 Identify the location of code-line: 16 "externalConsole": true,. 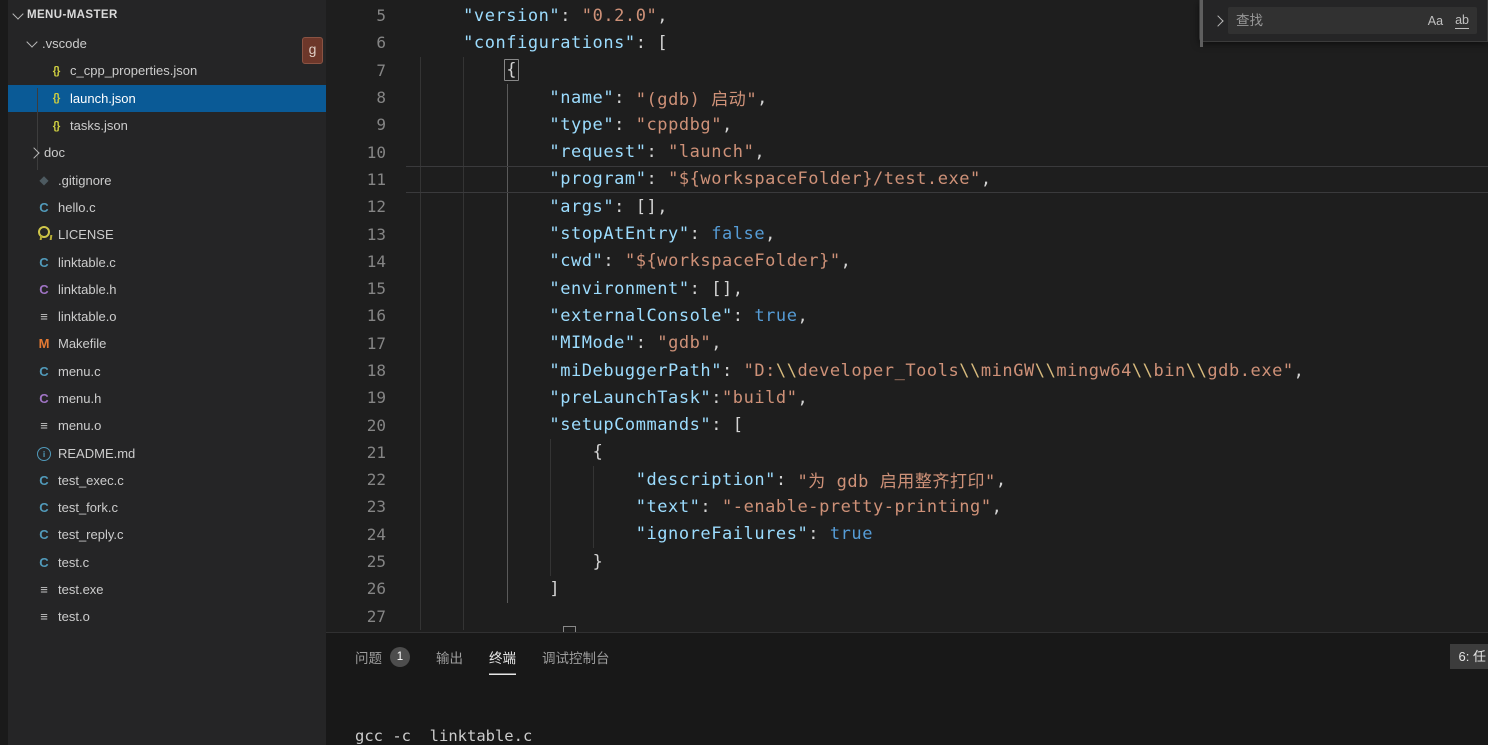
(907, 315).